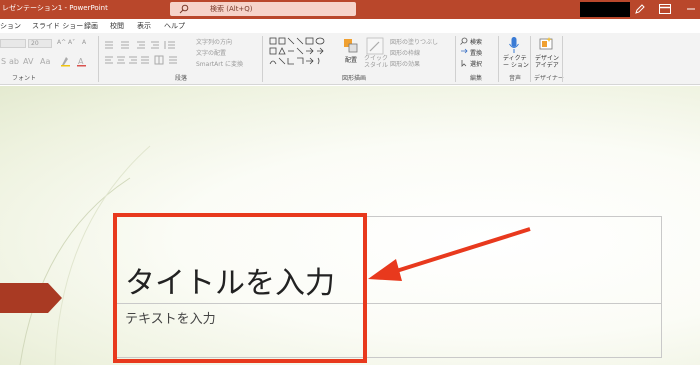  Describe the element at coordinates (464, 63) in the screenshot. I see `select-icon` at that location.